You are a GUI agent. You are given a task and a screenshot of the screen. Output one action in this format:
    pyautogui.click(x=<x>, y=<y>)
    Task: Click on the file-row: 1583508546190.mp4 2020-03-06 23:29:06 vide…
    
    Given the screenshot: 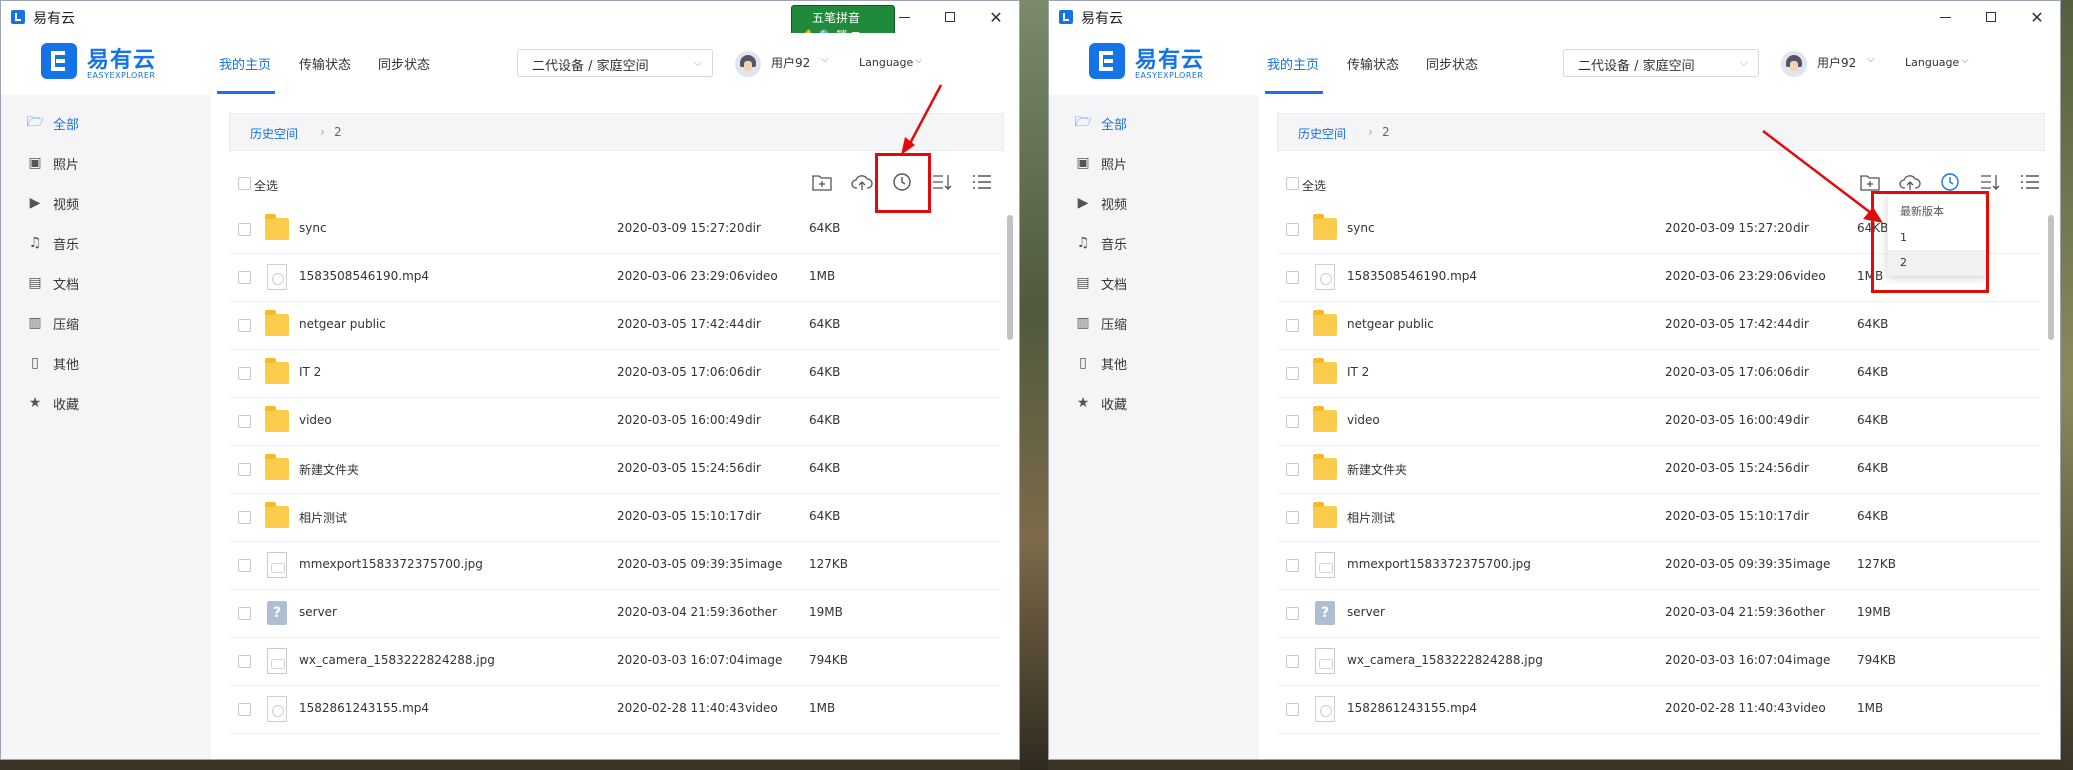 What is the action you would take?
    pyautogui.click(x=614, y=277)
    